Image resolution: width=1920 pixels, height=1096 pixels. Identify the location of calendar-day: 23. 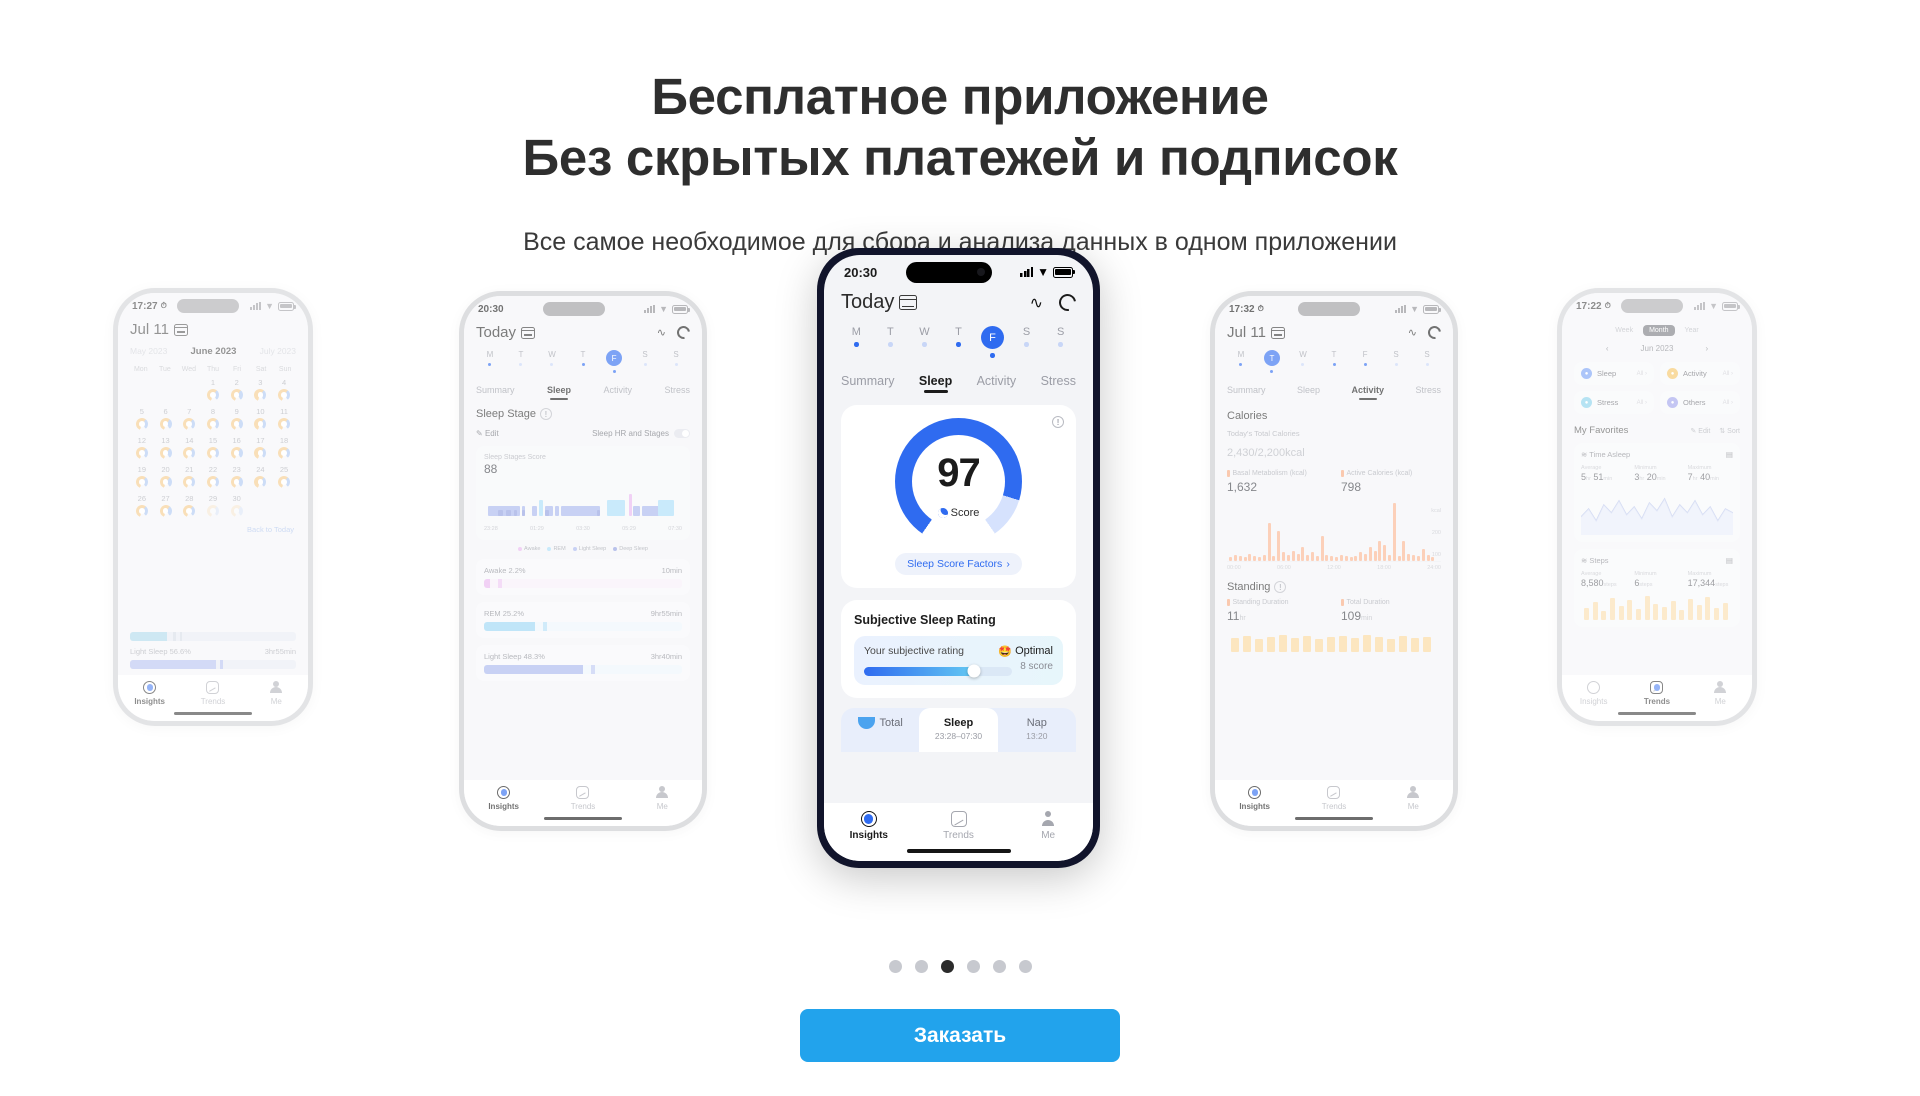
(237, 476).